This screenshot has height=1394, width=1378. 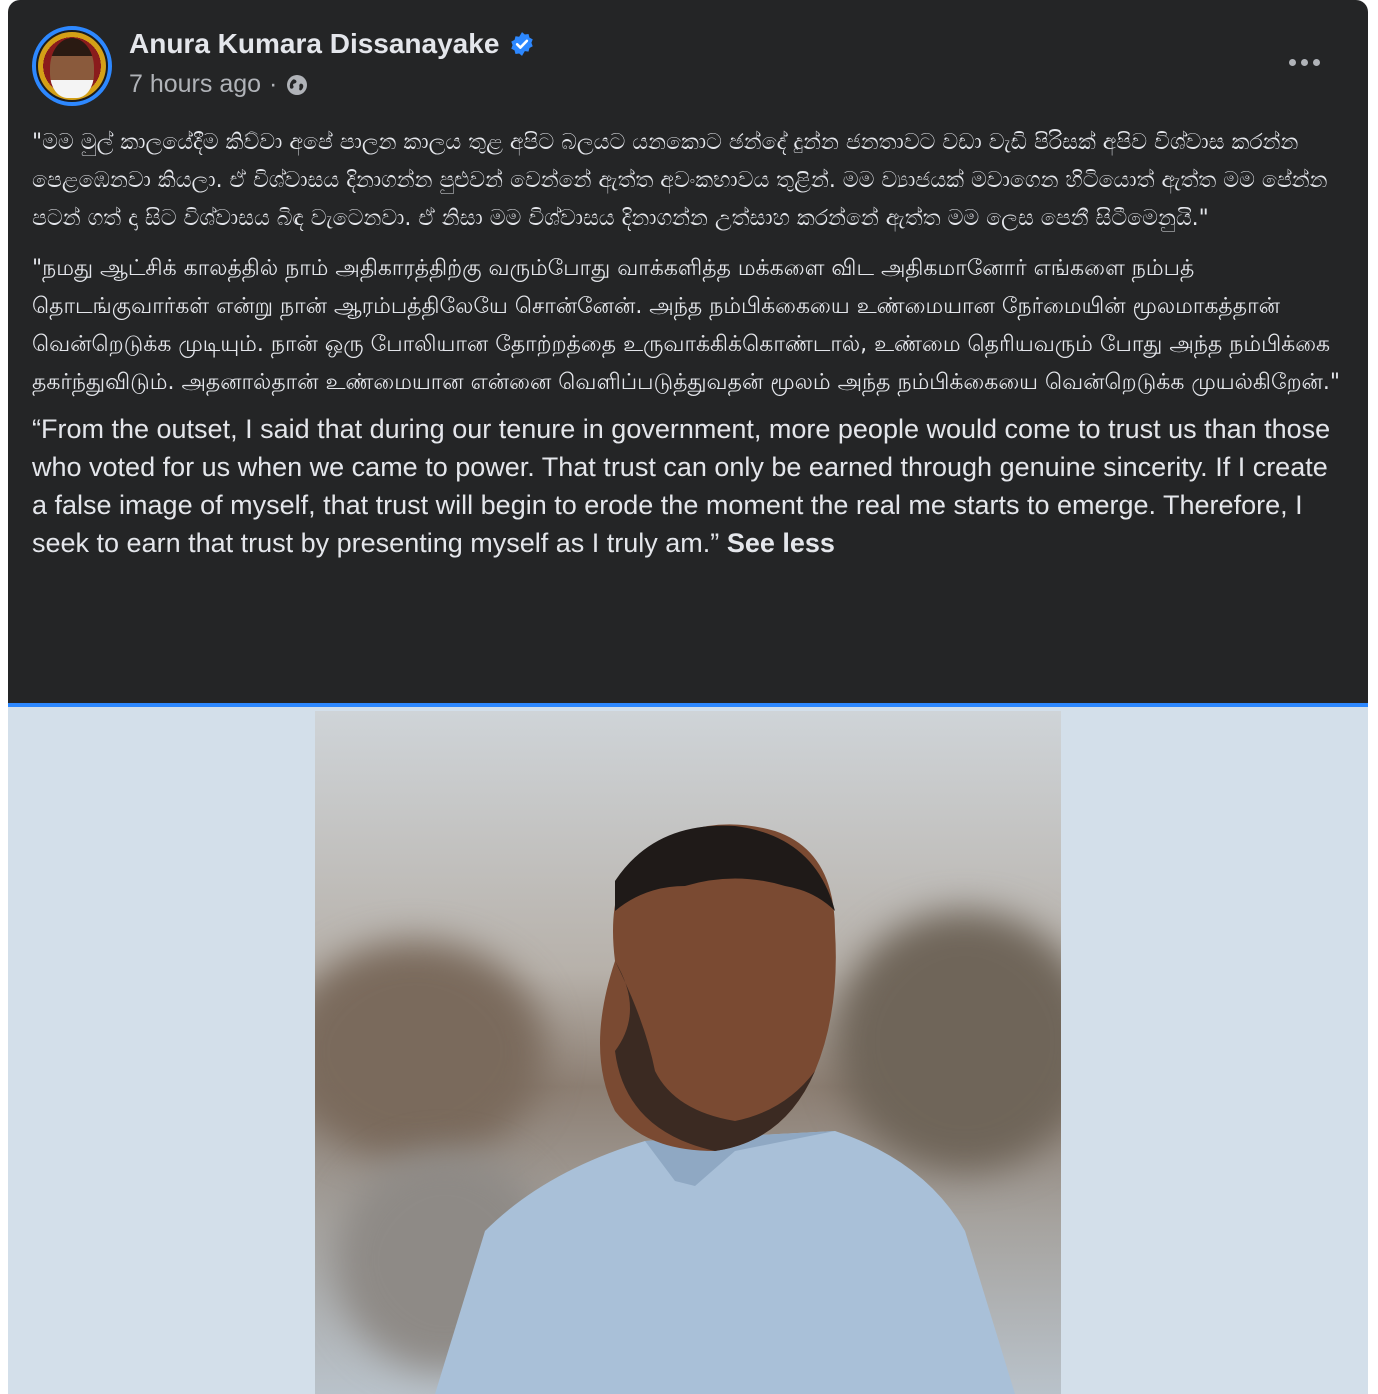 What do you see at coordinates (314, 44) in the screenshot?
I see `author-name: Anura Kumara Dissanayake` at bounding box center [314, 44].